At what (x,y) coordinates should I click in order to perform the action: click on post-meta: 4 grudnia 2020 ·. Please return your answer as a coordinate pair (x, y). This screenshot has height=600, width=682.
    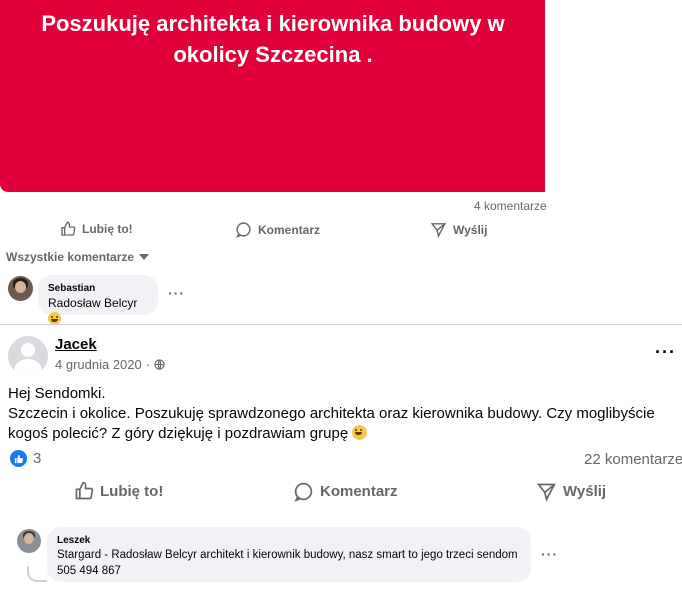
    Looking at the image, I should click on (110, 364).